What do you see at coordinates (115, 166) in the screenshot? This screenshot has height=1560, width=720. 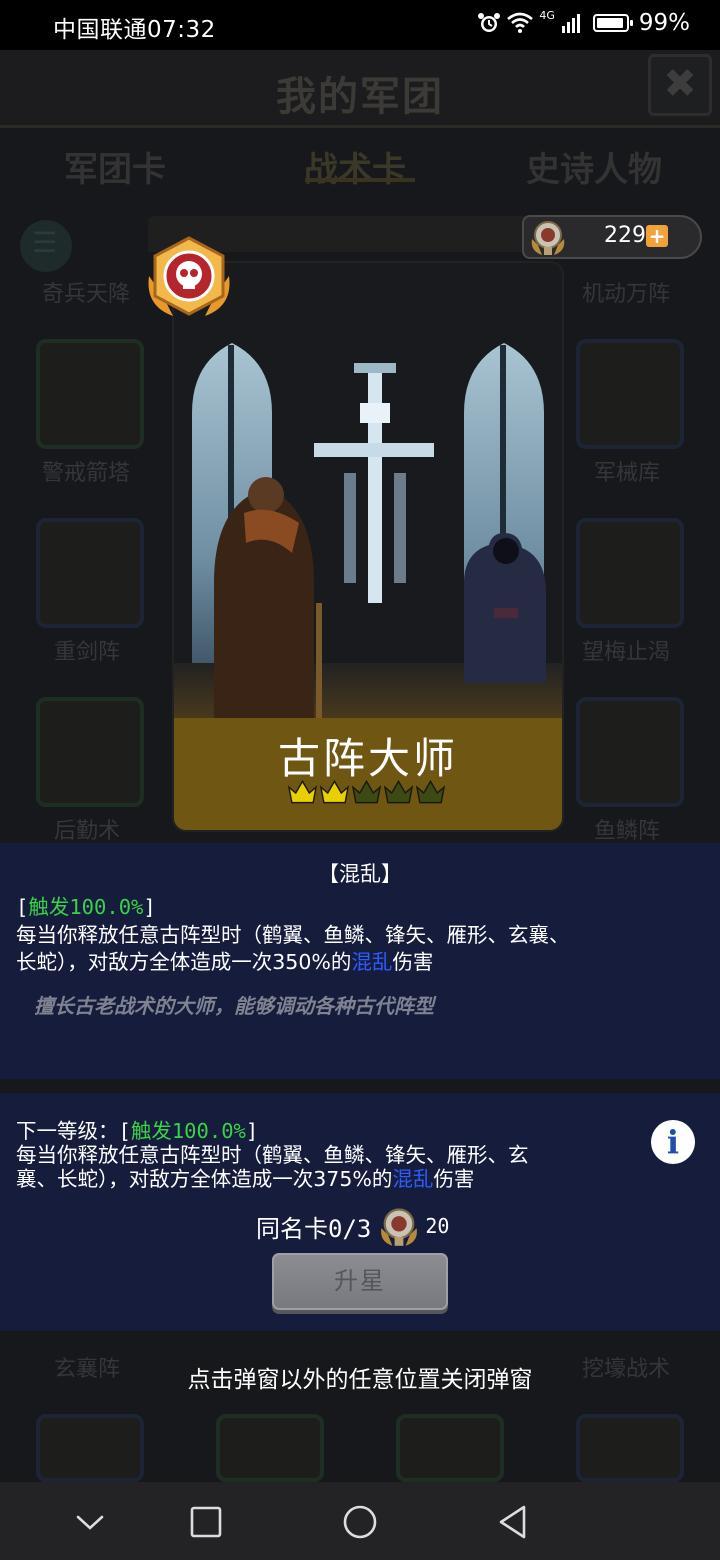 I see `tab-legion-cards: 军团卡` at bounding box center [115, 166].